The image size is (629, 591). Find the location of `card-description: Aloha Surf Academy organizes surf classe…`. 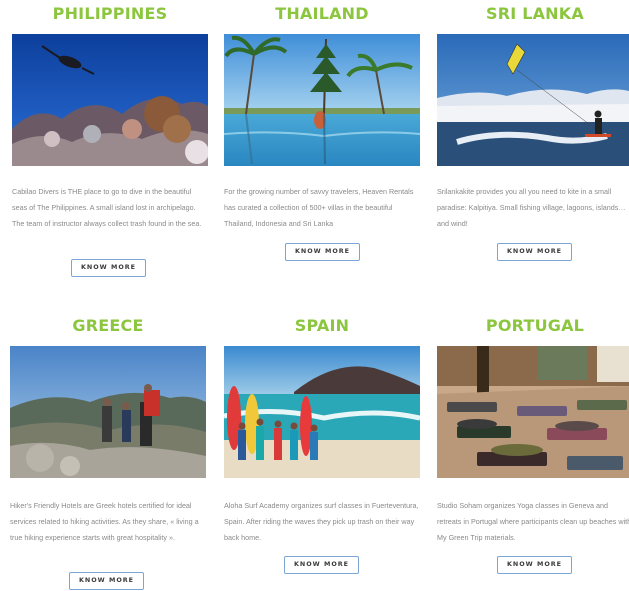

card-description: Aloha Surf Academy organizes surf classe… is located at coordinates (321, 521).